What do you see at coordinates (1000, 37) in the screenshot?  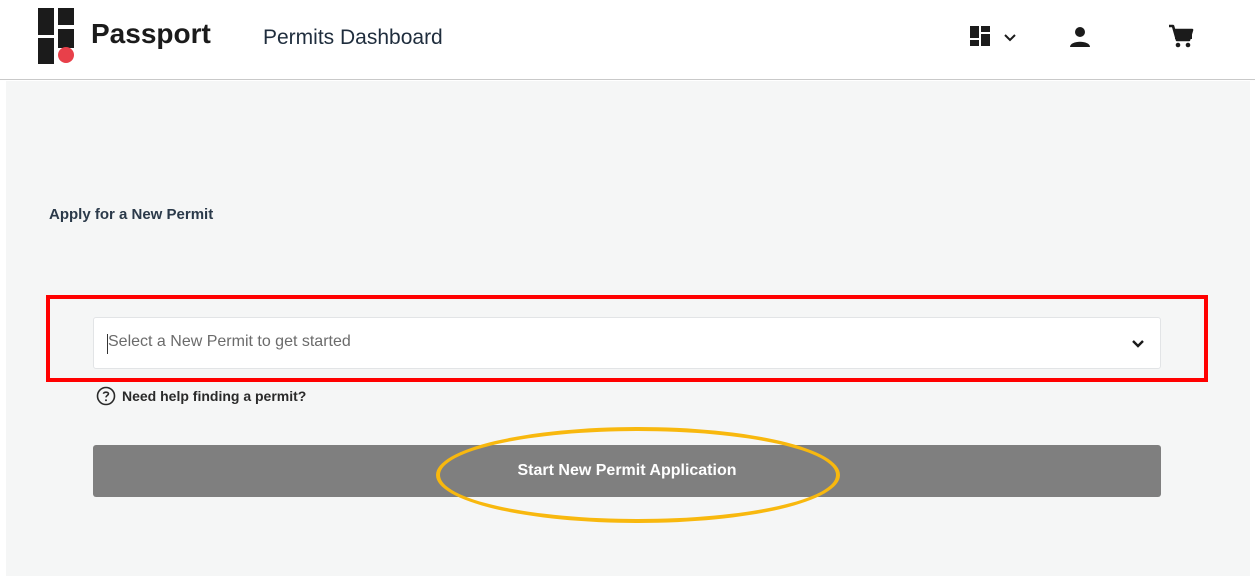 I see `apps-menu-button` at bounding box center [1000, 37].